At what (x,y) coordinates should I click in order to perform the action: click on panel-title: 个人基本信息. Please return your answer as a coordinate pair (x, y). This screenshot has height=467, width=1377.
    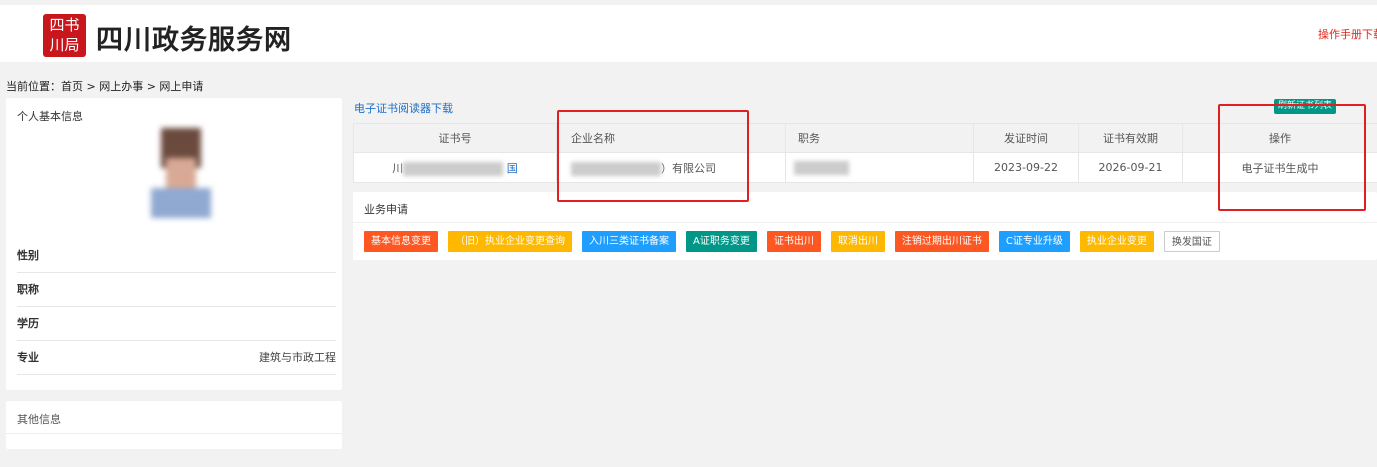
    Looking at the image, I should click on (50, 116).